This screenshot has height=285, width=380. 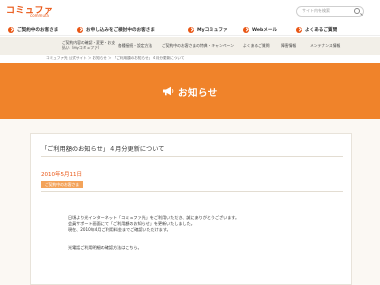 I want to click on nav-prospective-customers: お申し込みをご検討中のお客さま, so click(x=116, y=29).